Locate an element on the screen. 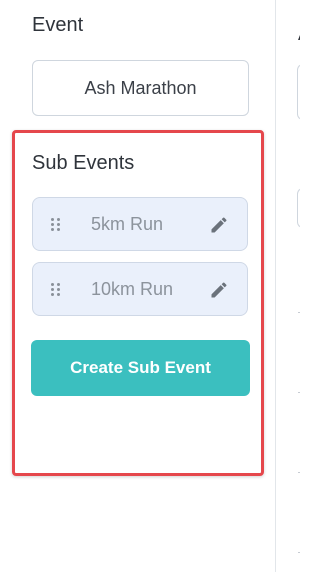  sub-event-label: 5km Run is located at coordinates (127, 224).